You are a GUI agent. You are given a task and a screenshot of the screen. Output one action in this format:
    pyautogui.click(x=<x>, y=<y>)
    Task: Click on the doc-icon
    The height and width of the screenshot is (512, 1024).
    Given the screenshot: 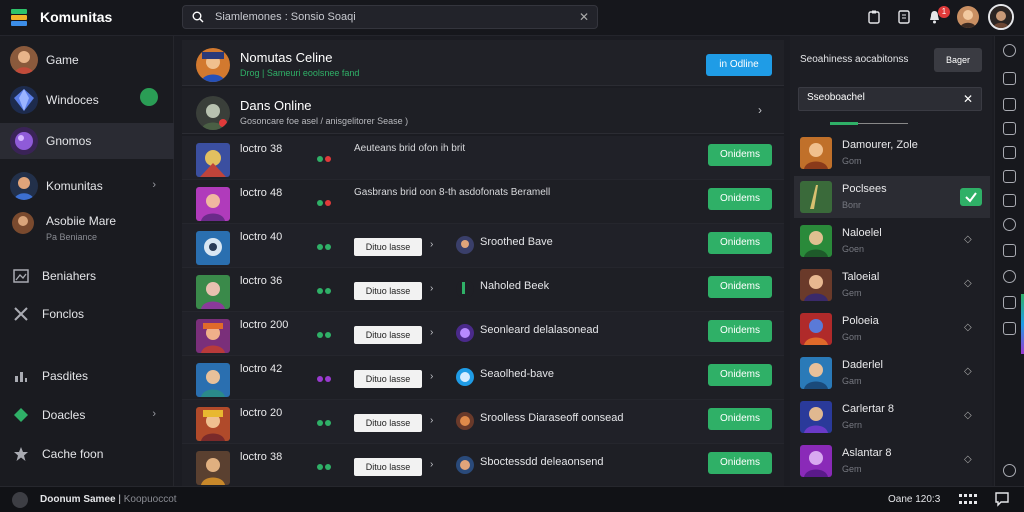 What is the action you would take?
    pyautogui.click(x=1009, y=152)
    